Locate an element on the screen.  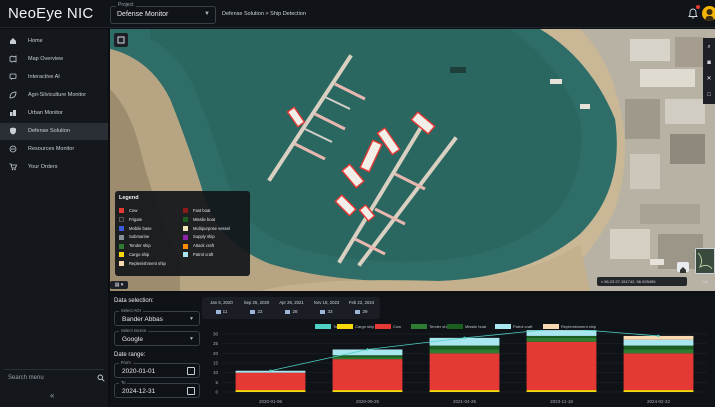
search-icon is located at coordinates (101, 378).